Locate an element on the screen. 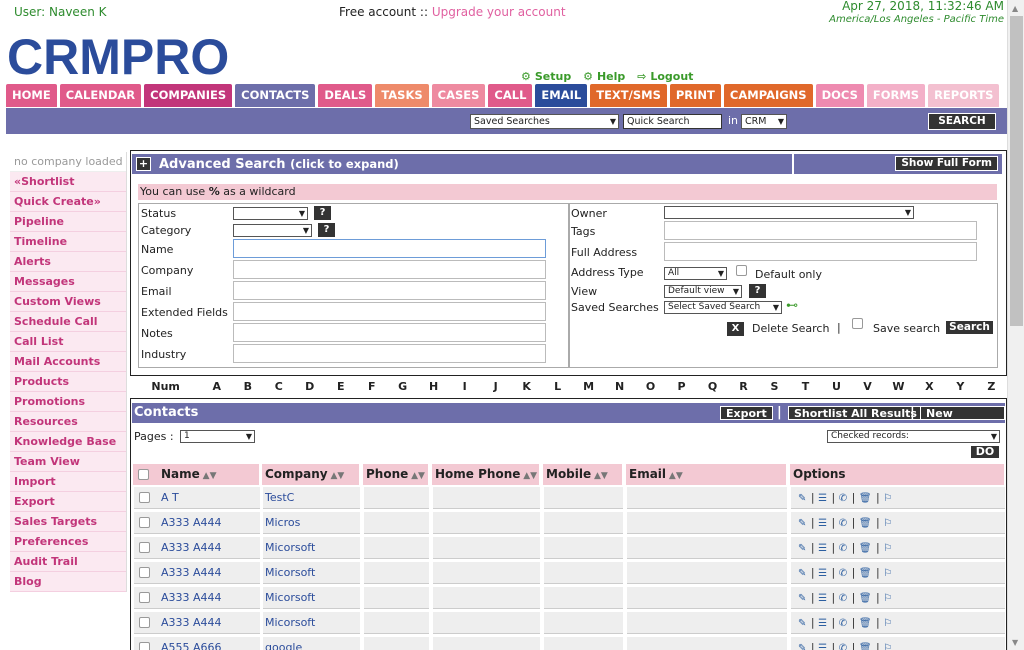 The height and width of the screenshot is (650, 1024). alpha-filter-u: U is located at coordinates (836, 387).